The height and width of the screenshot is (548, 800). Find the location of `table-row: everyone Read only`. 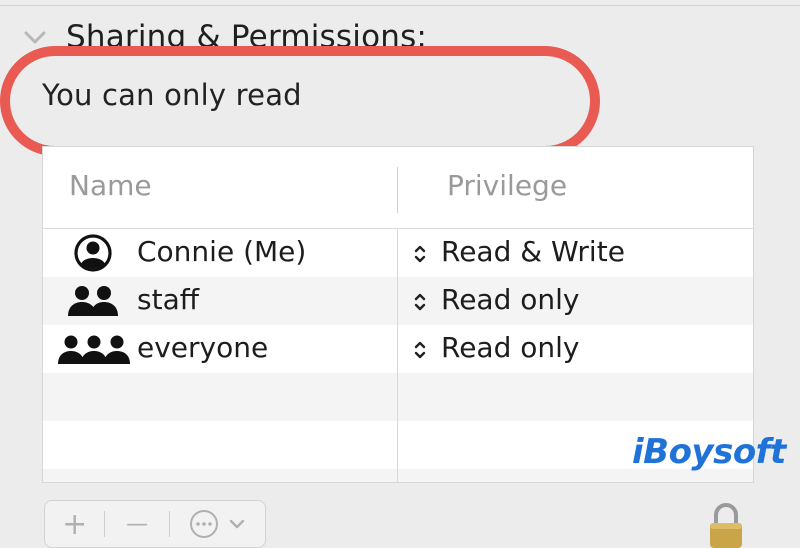

table-row: everyone Read only is located at coordinates (398, 349).